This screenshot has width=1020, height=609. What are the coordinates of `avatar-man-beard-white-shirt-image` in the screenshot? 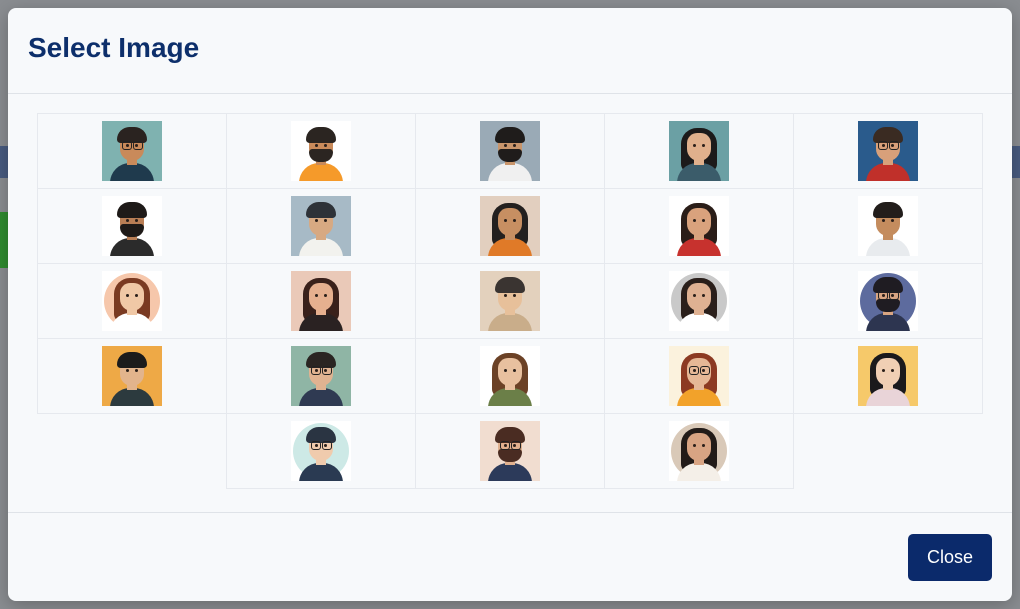 It's located at (510, 151).